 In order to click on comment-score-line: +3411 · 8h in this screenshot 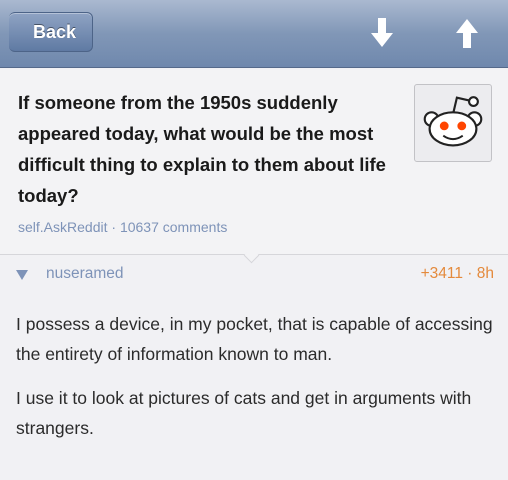, I will do `click(457, 274)`.